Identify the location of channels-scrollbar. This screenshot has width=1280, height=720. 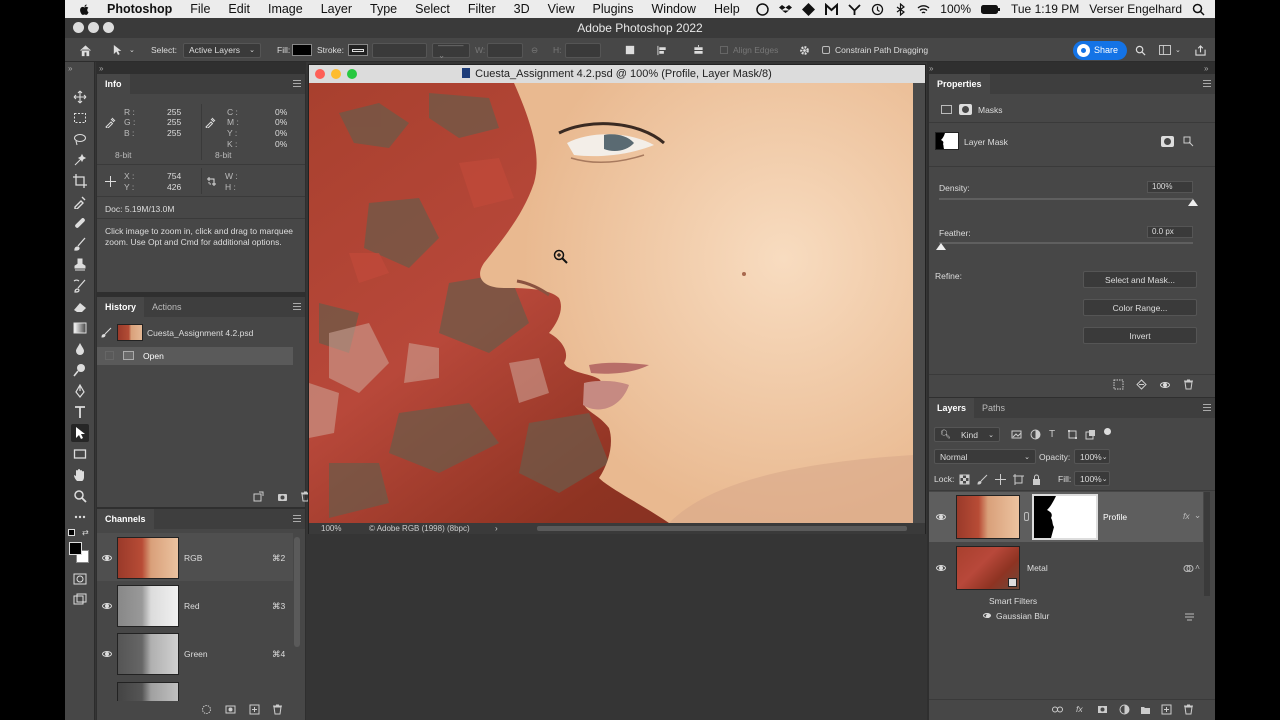
(297, 592).